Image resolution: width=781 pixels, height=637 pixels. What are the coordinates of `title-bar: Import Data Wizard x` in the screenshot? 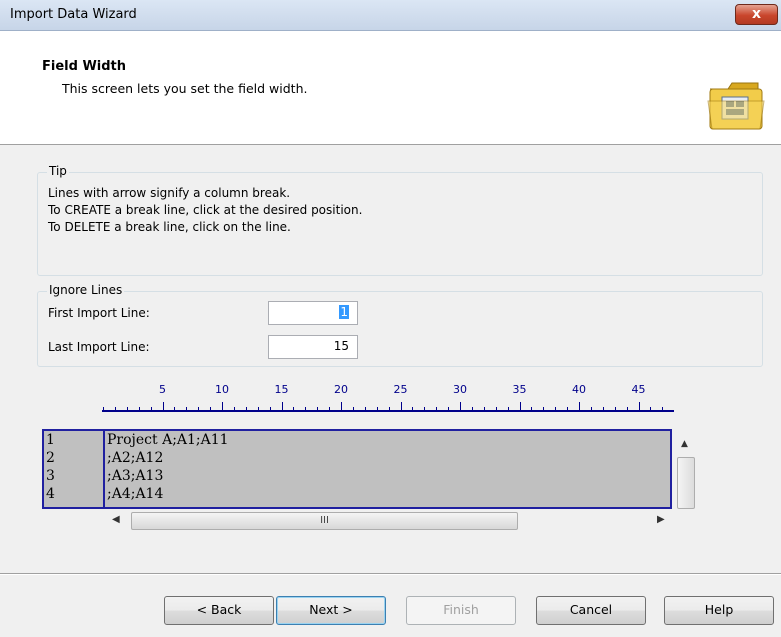 It's located at (390, 15).